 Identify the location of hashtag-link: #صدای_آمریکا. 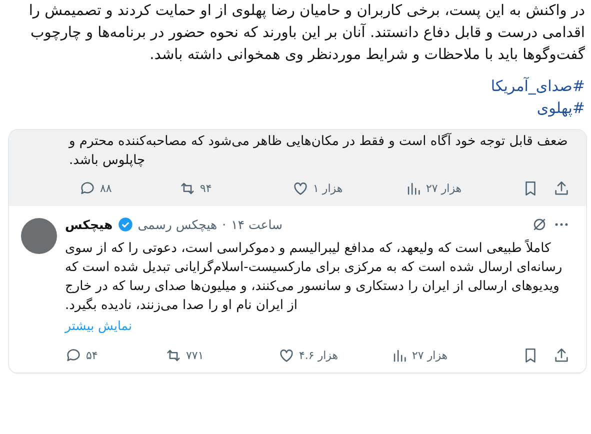
(537, 86).